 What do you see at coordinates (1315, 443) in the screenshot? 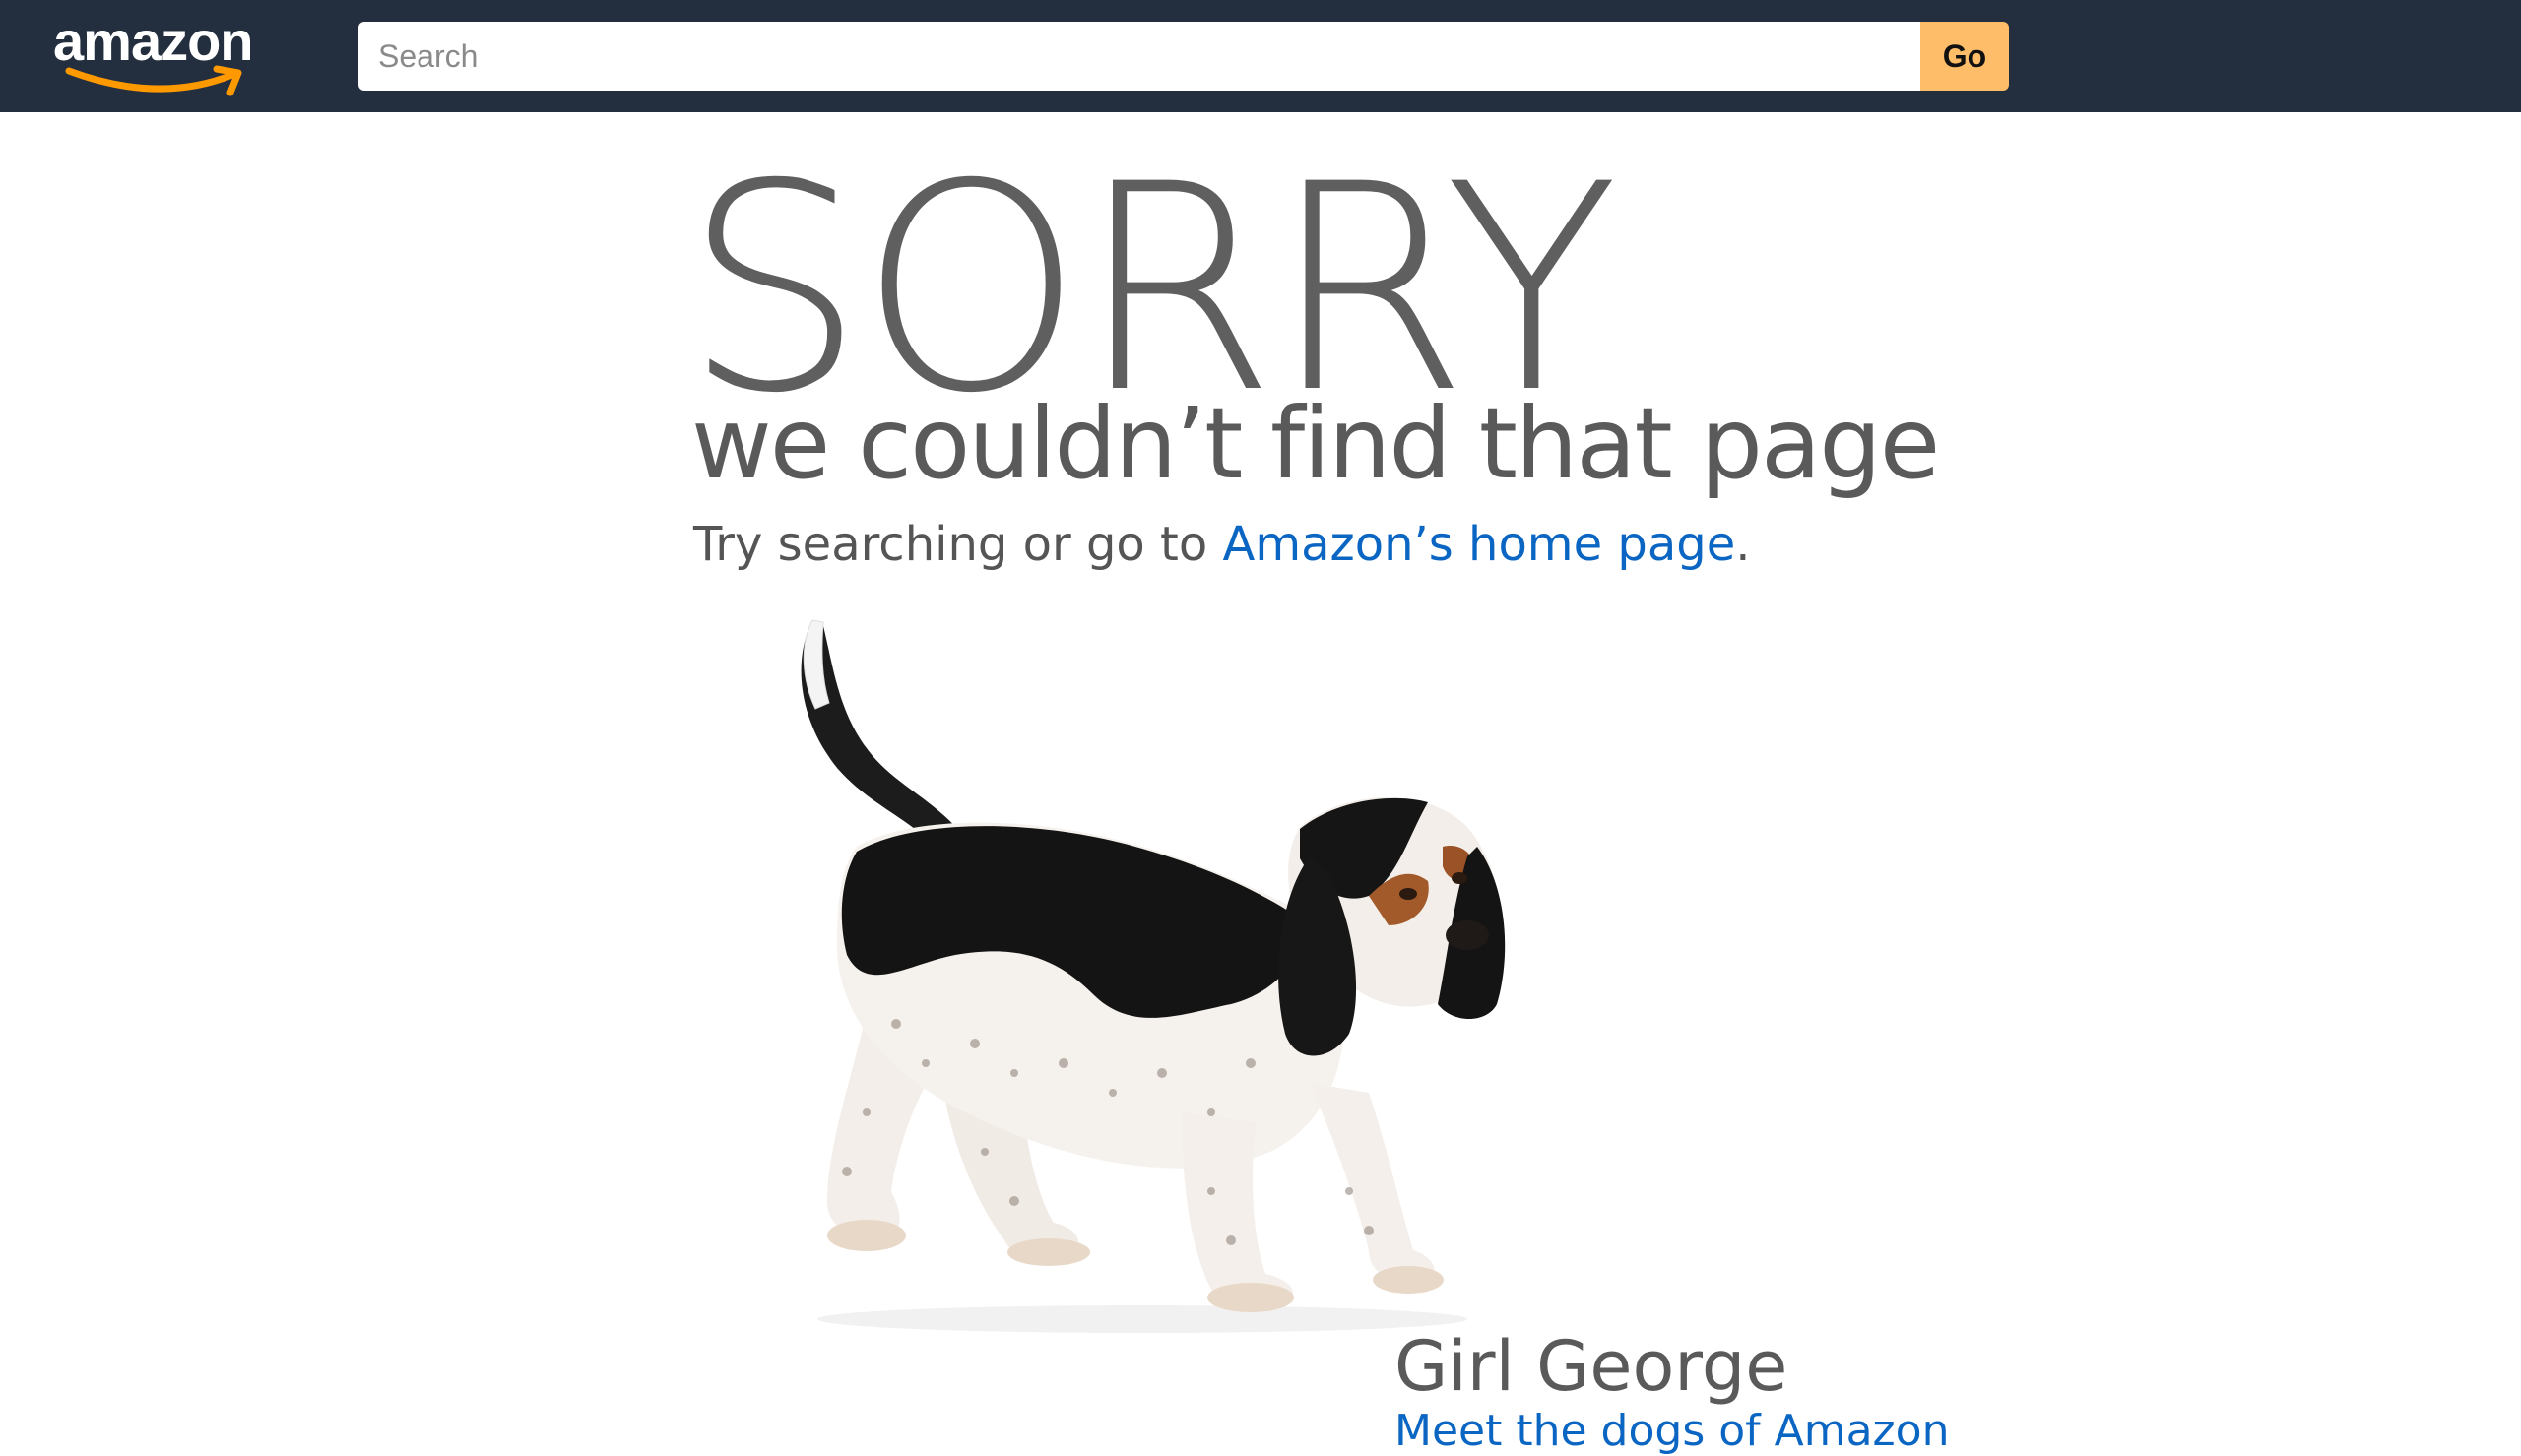
I see `error-subtitle: we couldn’t find that page` at bounding box center [1315, 443].